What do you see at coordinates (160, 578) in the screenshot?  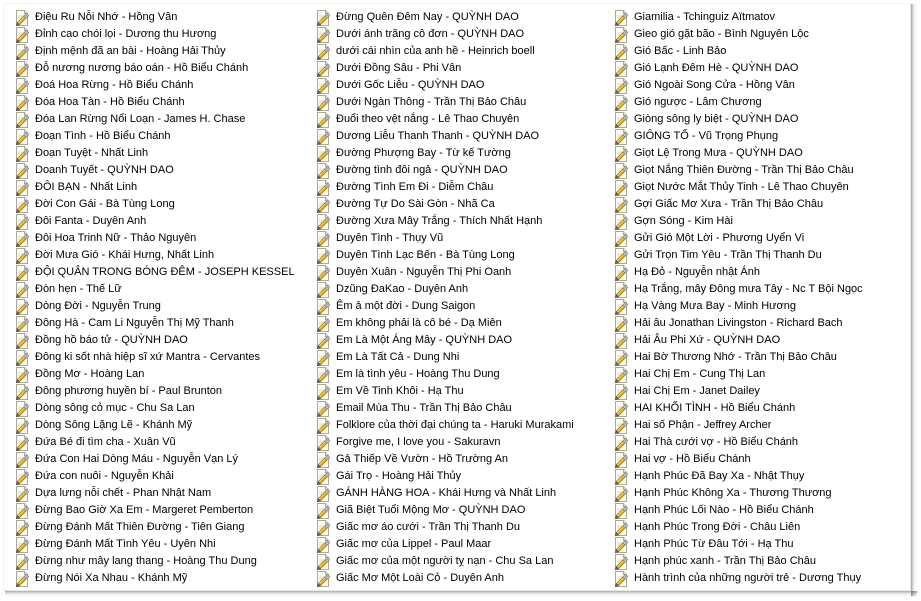 I see `list-item: Đừng Nói Xa Nhau - Khánh Mỹ` at bounding box center [160, 578].